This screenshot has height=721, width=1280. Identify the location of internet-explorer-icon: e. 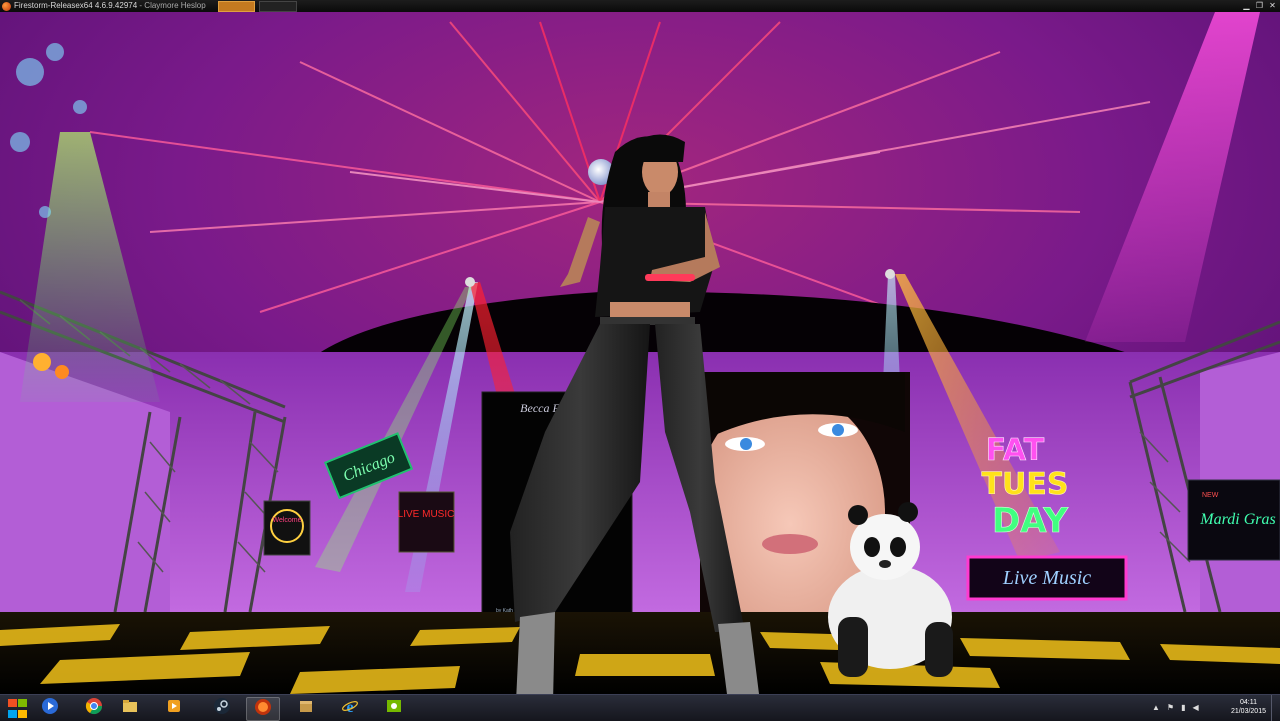
(350, 708).